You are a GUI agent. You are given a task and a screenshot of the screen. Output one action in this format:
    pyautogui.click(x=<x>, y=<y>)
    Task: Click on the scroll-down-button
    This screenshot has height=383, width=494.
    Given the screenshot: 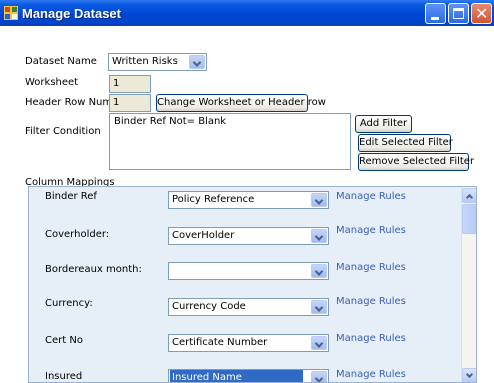 What is the action you would take?
    pyautogui.click(x=469, y=375)
    